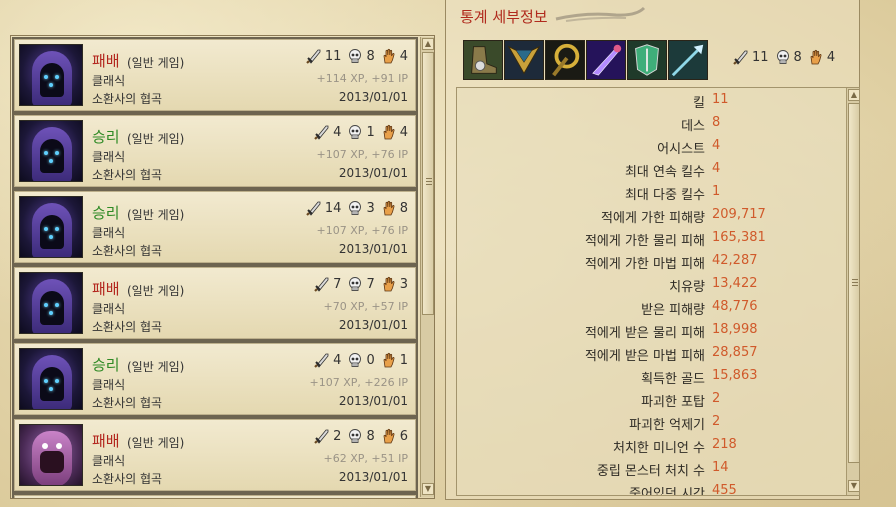 The height and width of the screenshot is (507, 896). I want to click on kills-count: 14, so click(333, 208).